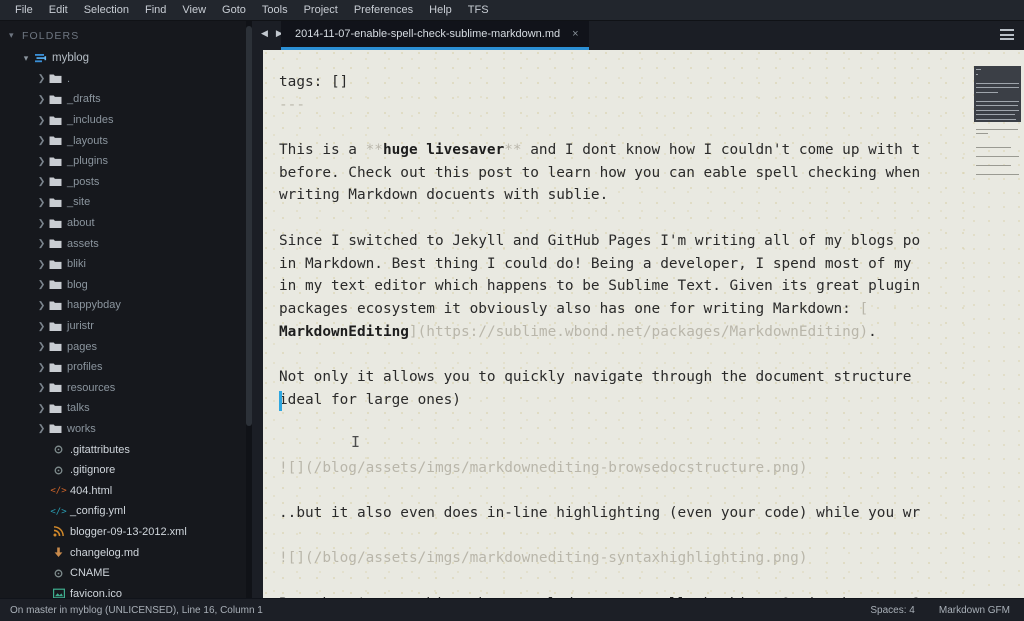 This screenshot has height=621, width=1024. What do you see at coordinates (478, 10) in the screenshot?
I see `menu-item-tfs: TFS` at bounding box center [478, 10].